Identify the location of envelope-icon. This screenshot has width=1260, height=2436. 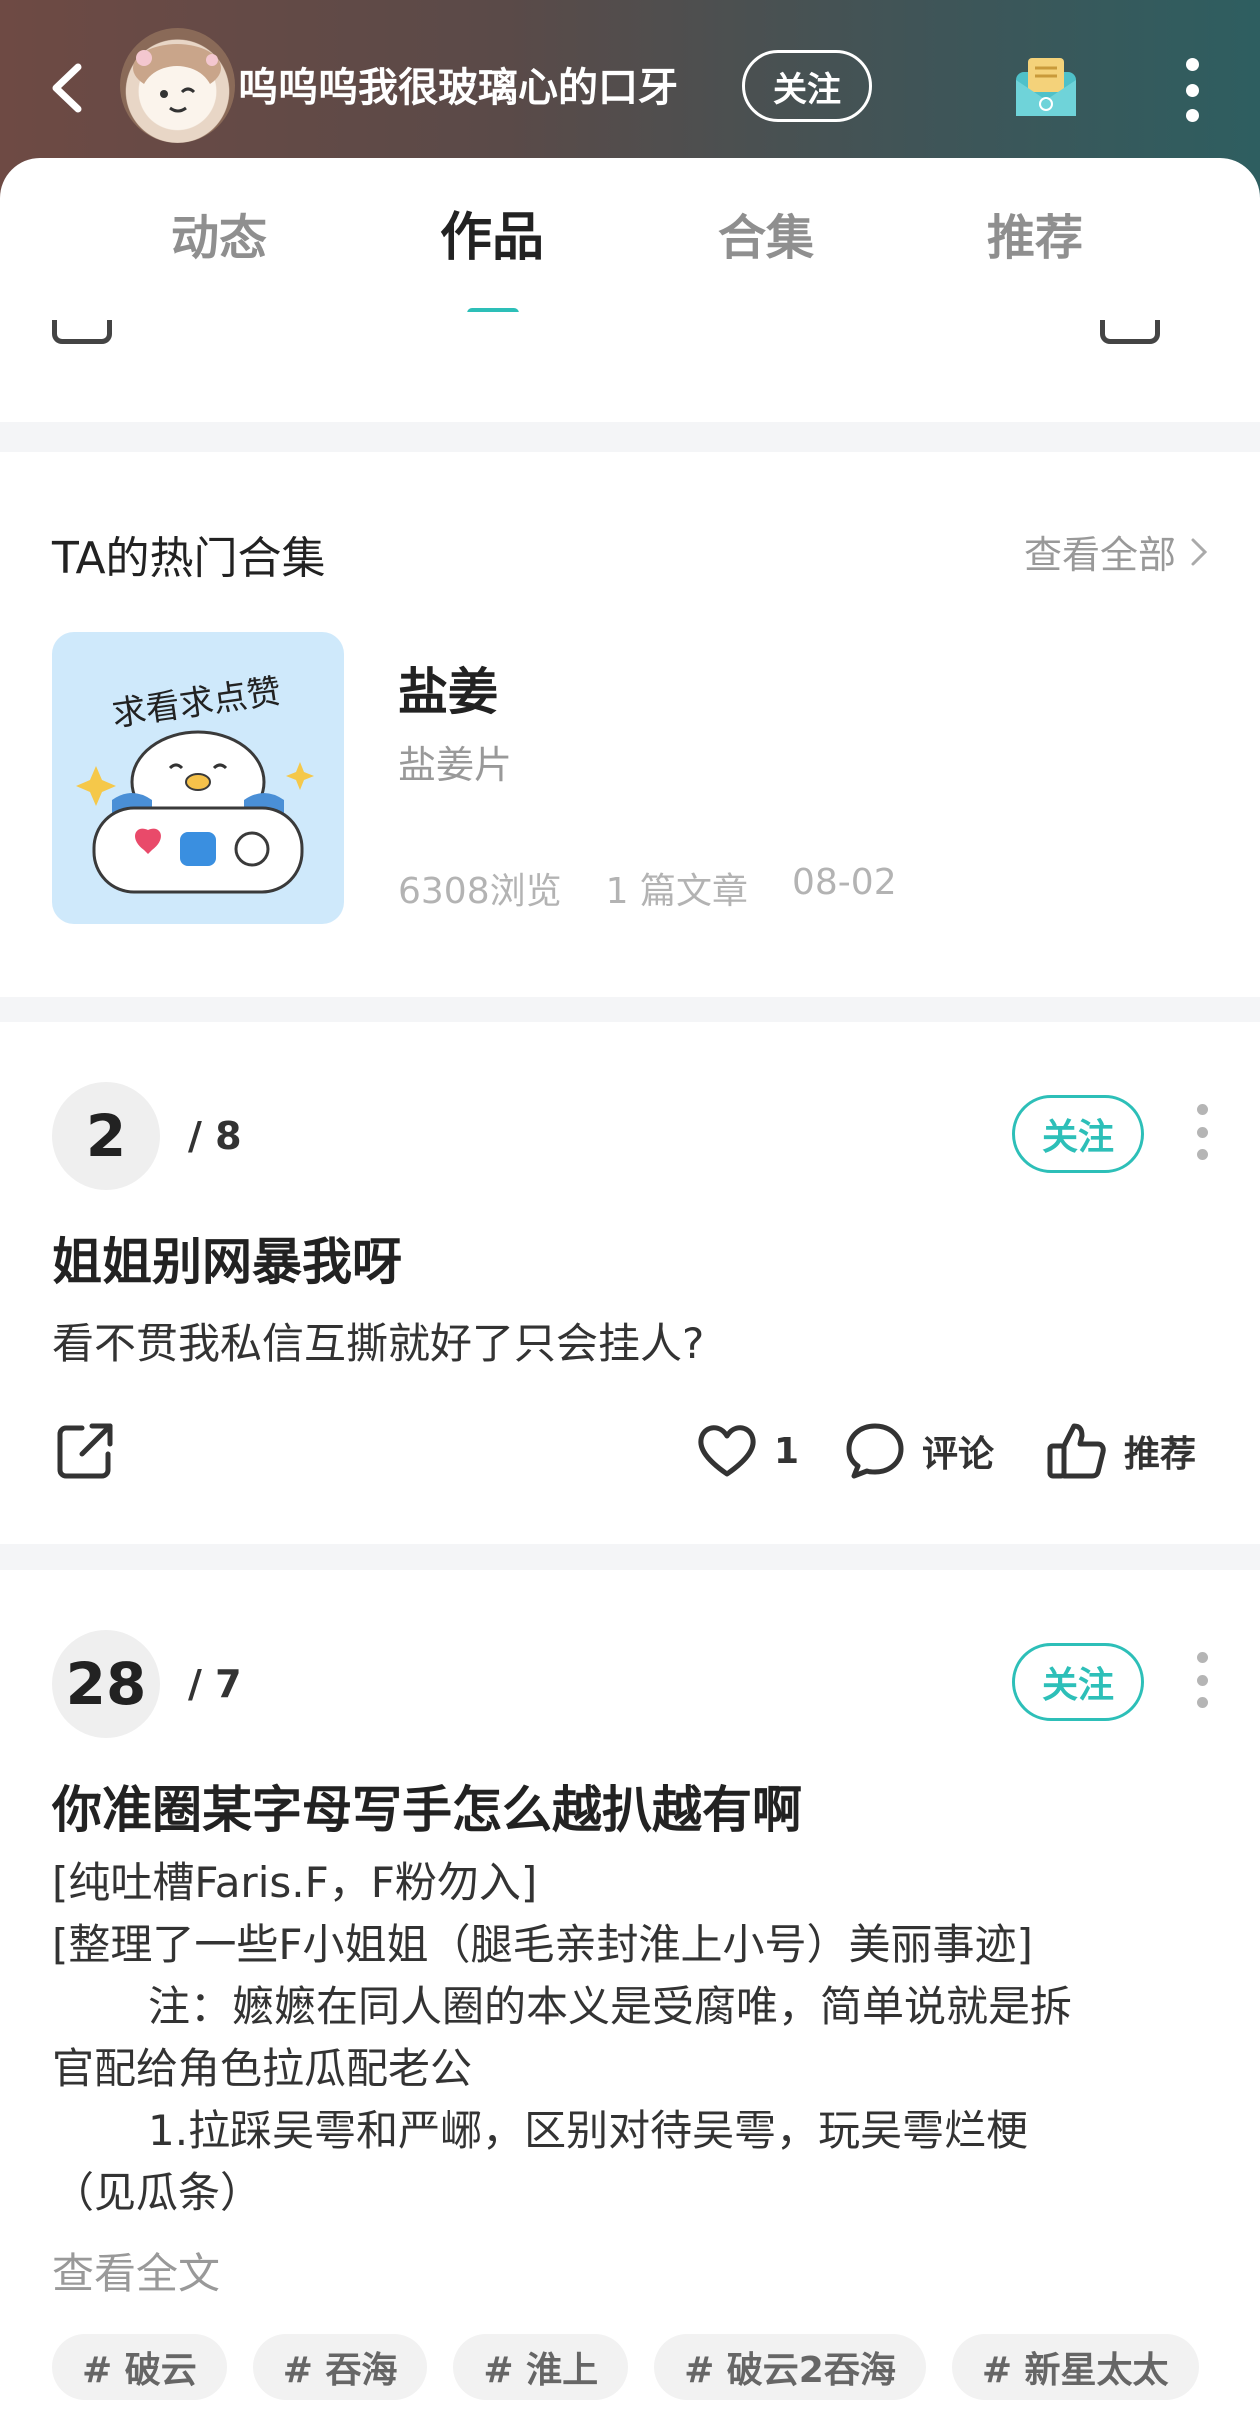
(1046, 87).